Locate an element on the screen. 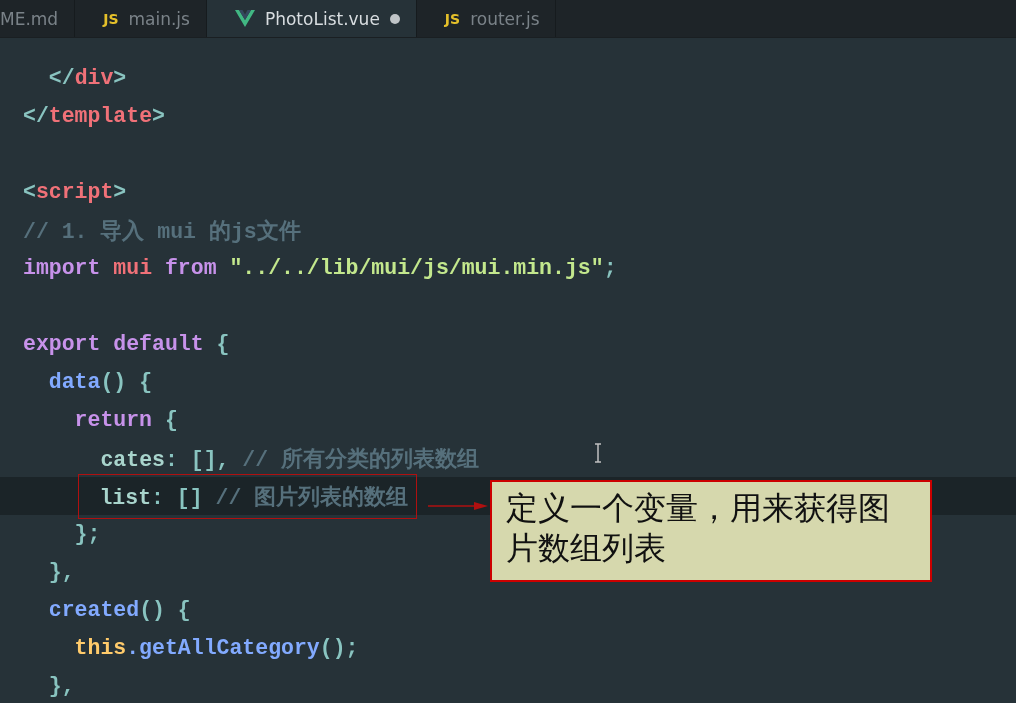 Image resolution: width=1016 pixels, height=703 pixels. code-line: }; is located at coordinates (87, 534).